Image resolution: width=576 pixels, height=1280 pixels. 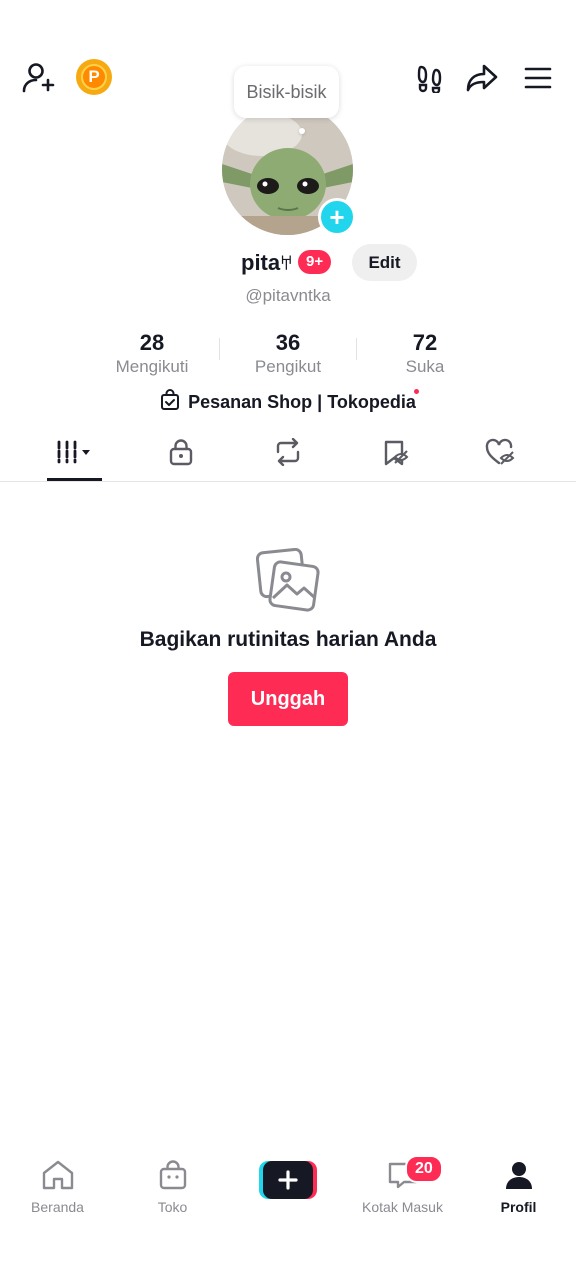 I want to click on stat-label: Suka, so click(x=425, y=366).